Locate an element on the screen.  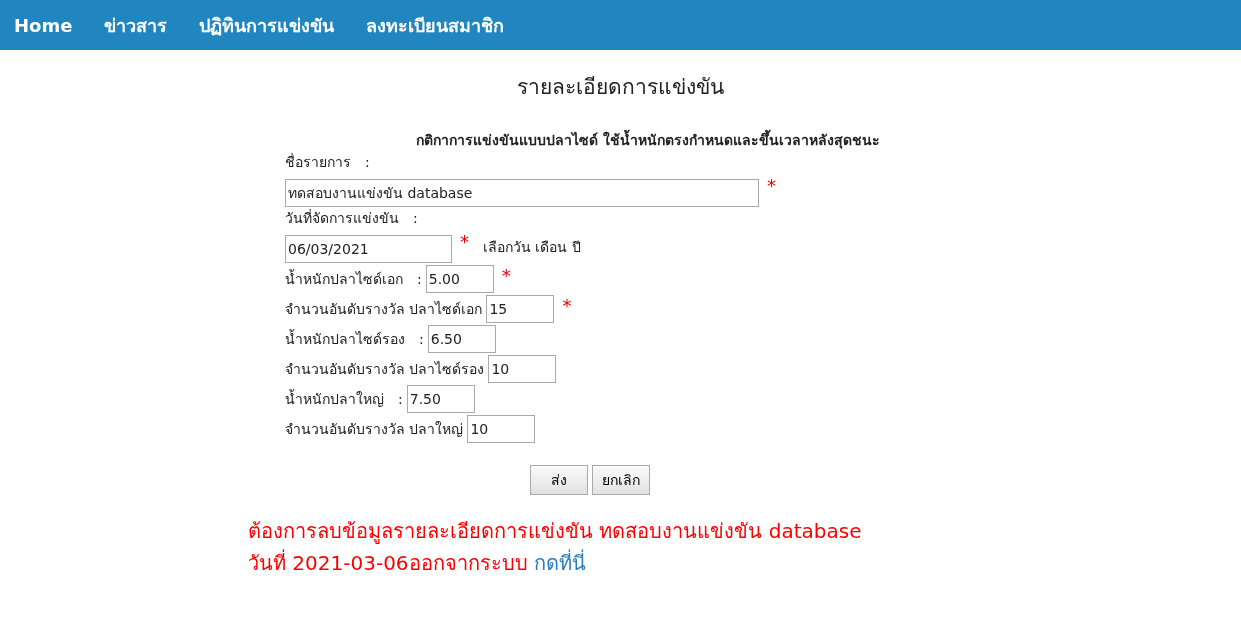
form-button: ยกเลิก is located at coordinates (621, 480).